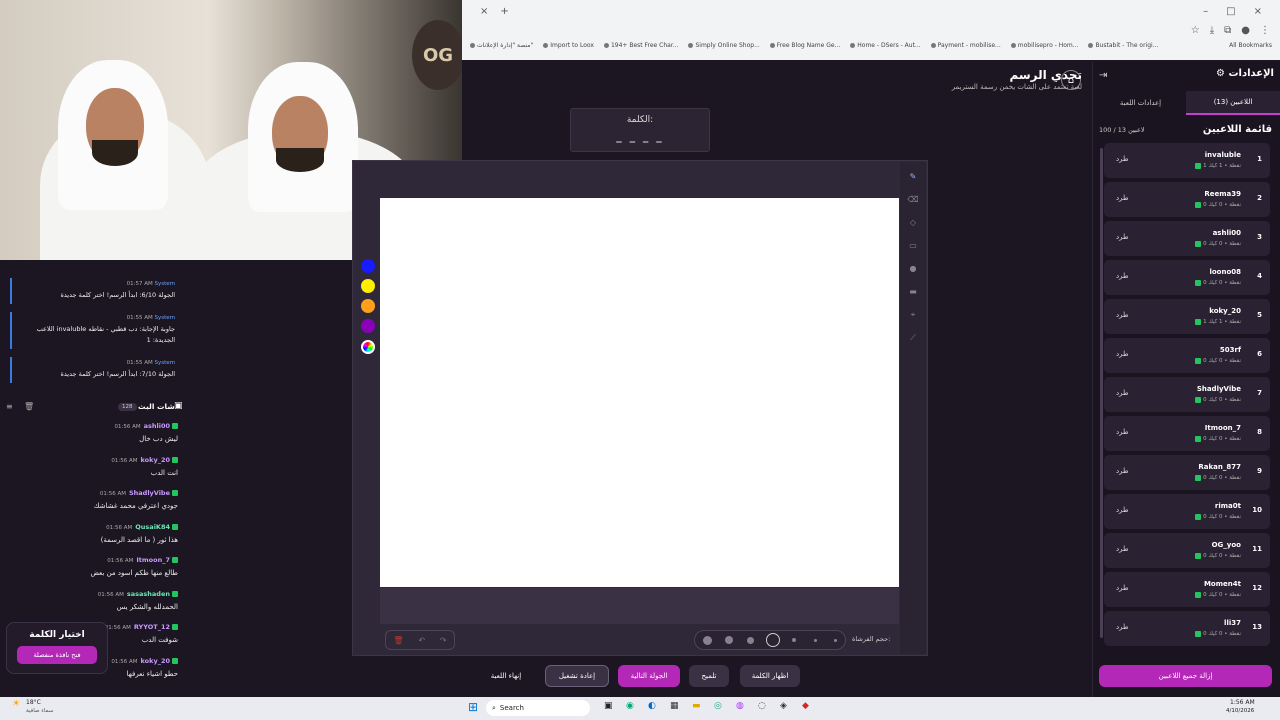  I want to click on color-swatch-yellow, so click(368, 286).